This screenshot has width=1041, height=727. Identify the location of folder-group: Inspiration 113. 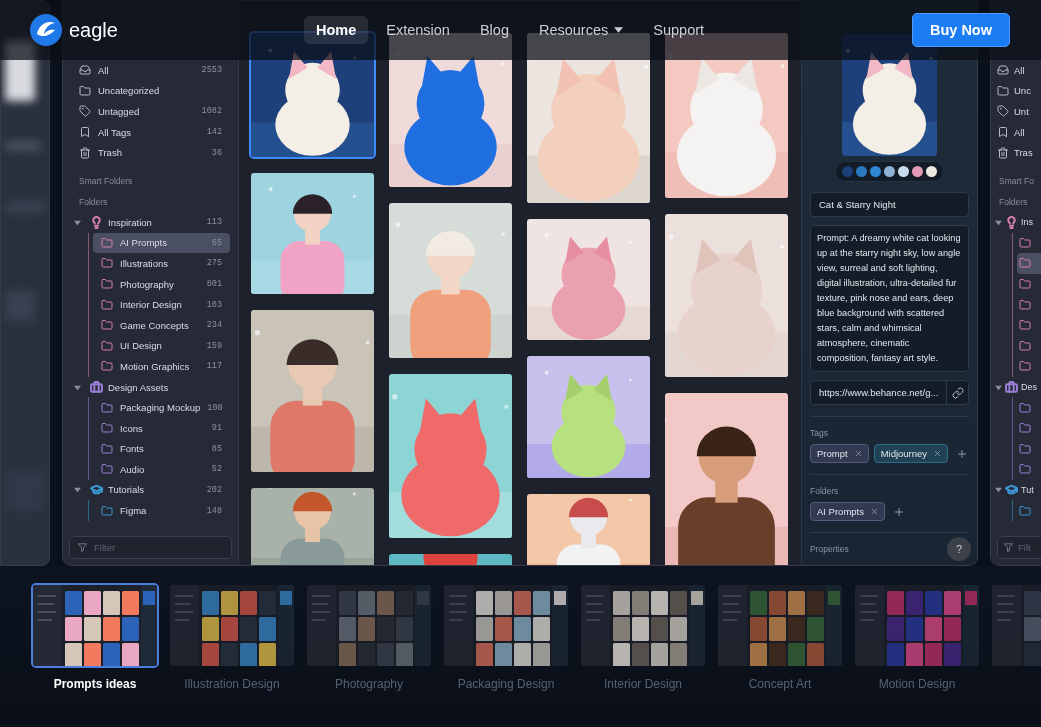
(150, 222).